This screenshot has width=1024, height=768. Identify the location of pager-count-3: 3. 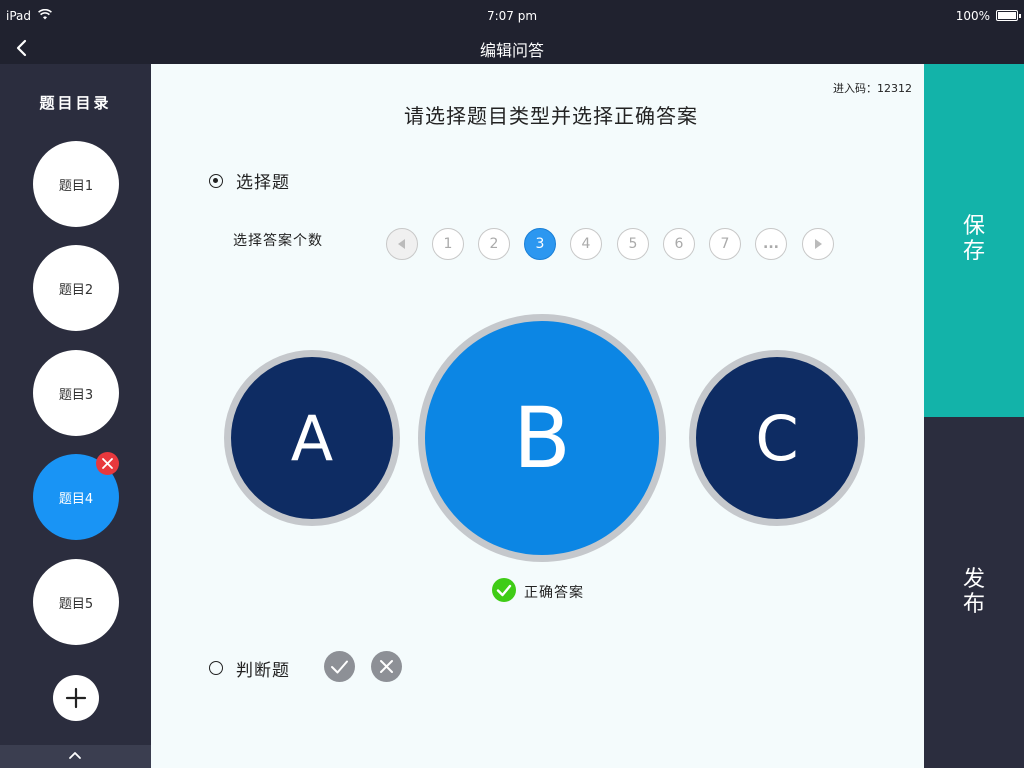
(540, 244).